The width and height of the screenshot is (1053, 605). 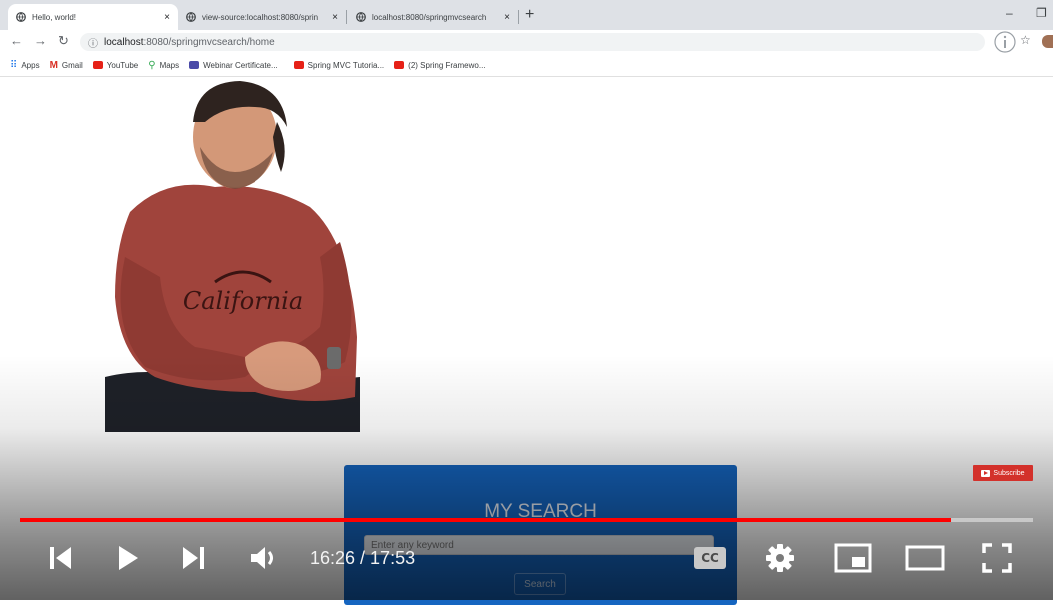 I want to click on next-button, so click(x=194, y=558).